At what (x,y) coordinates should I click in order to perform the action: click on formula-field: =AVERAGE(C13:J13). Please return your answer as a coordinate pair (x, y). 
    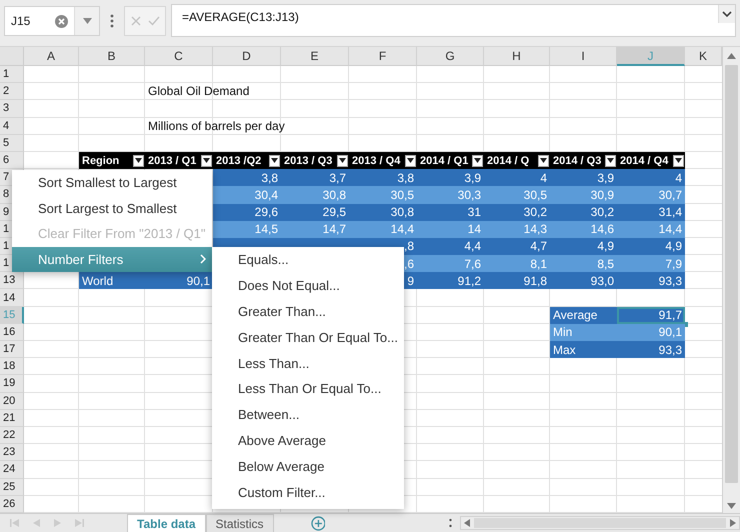
    Looking at the image, I should click on (453, 20).